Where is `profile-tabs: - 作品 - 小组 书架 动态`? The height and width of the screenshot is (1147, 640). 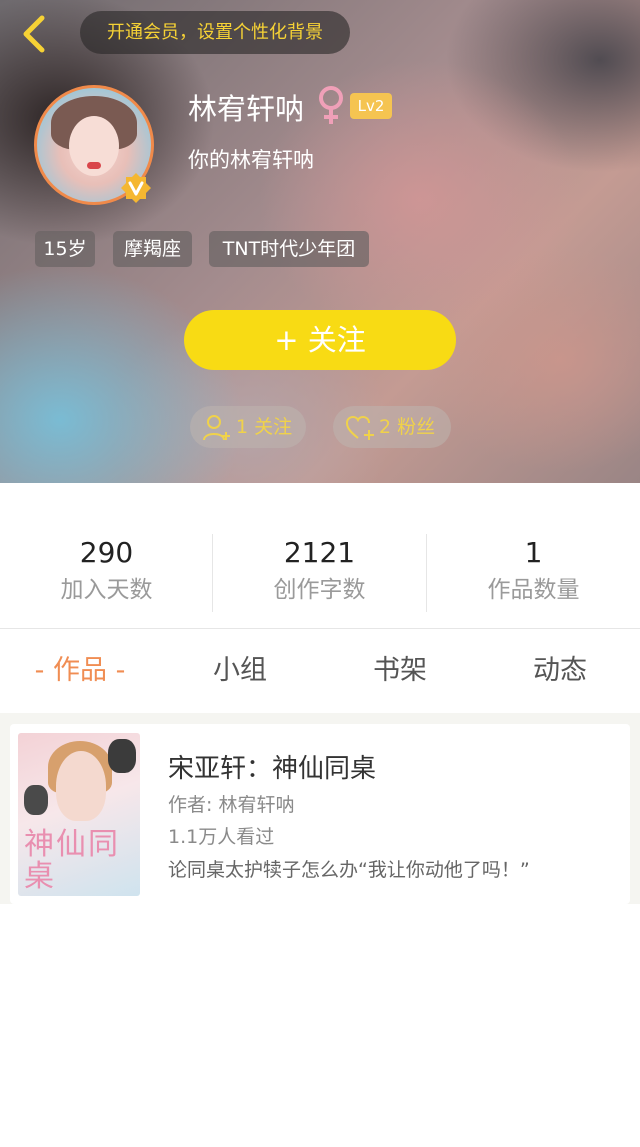
profile-tabs: - 作品 - 小组 书架 动态 is located at coordinates (320, 671).